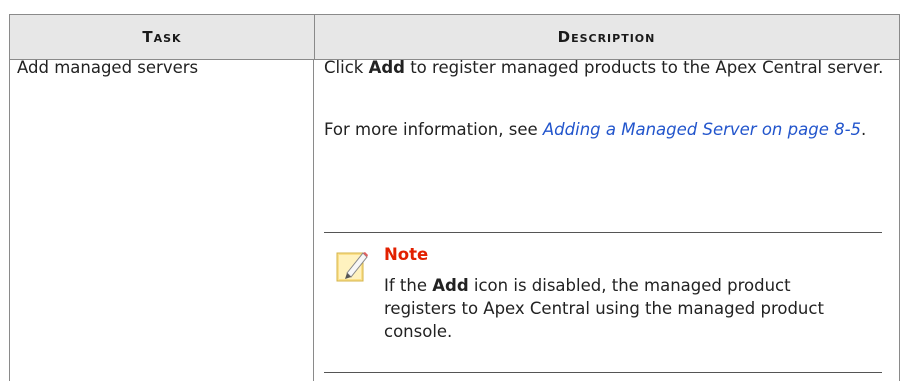 This screenshot has height=381, width=910. I want to click on add-keyword: Add, so click(386, 67).